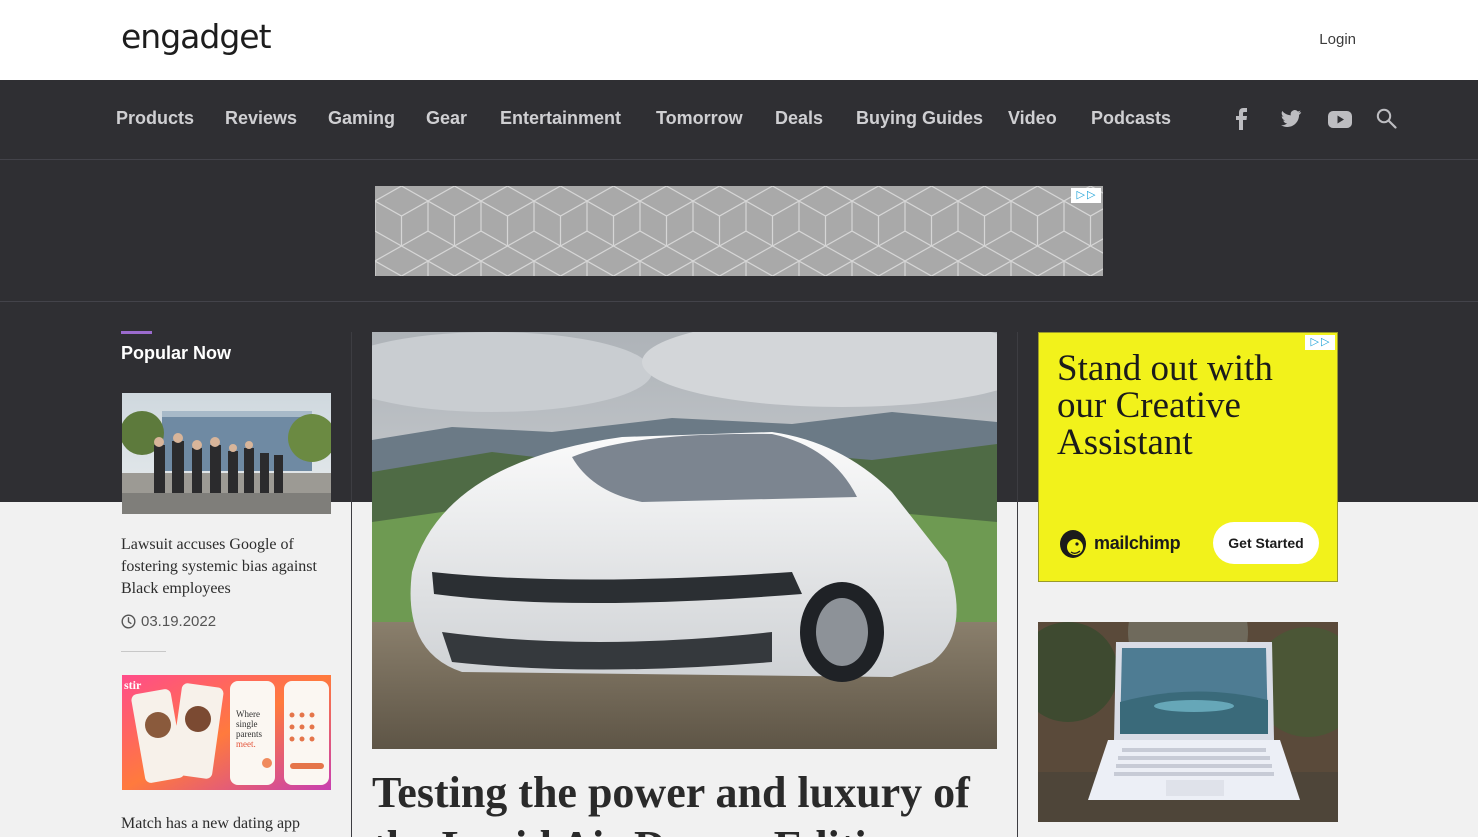 This screenshot has width=1478, height=837. What do you see at coordinates (919, 118) in the screenshot?
I see `nav-item-buying-guides: Buying Guides` at bounding box center [919, 118].